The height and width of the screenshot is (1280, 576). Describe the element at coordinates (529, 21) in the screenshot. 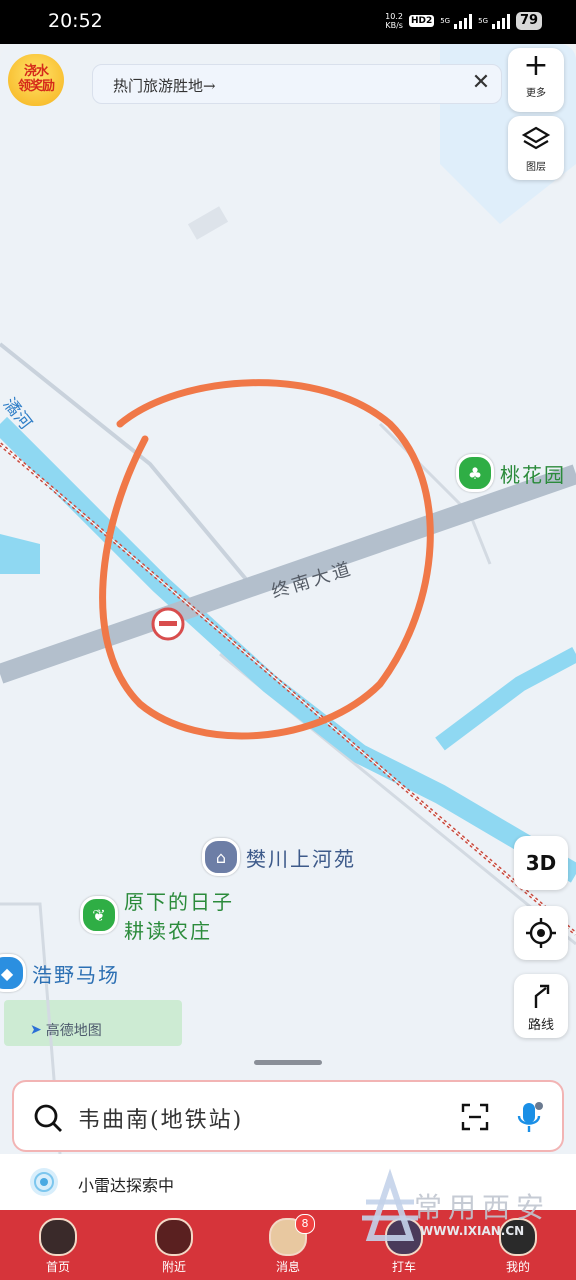

I see `battery-icon: 79` at that location.